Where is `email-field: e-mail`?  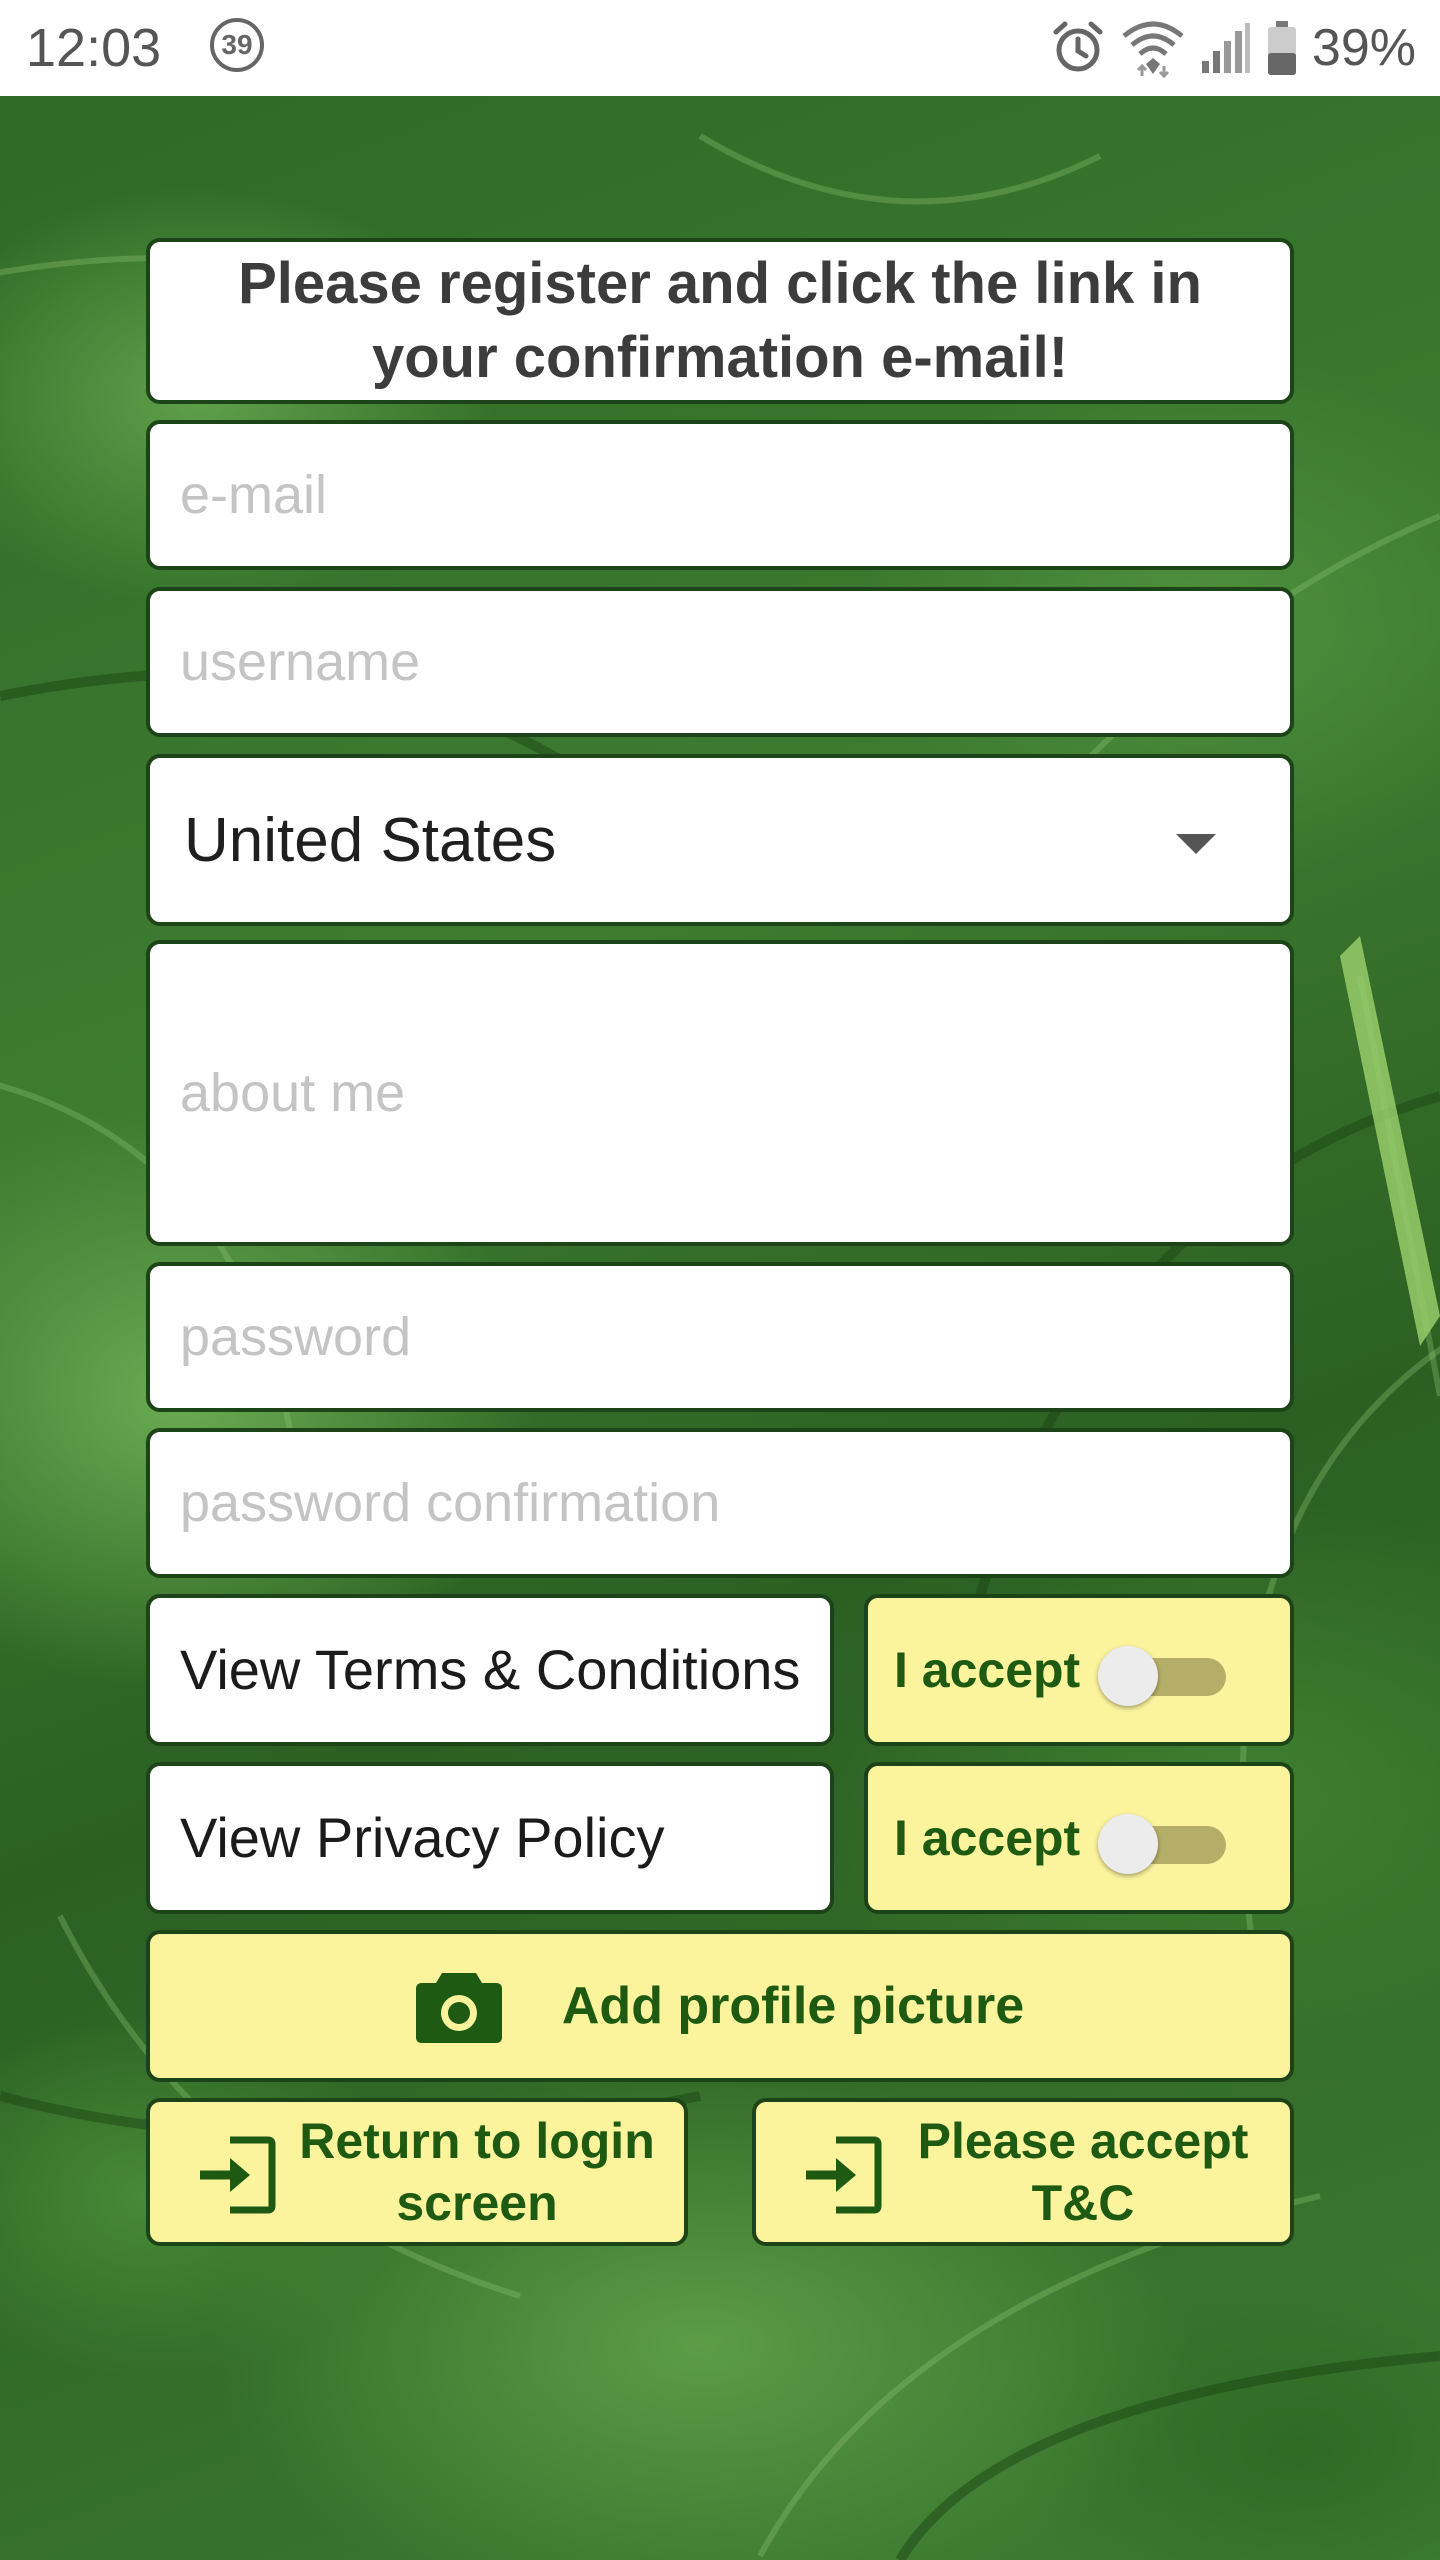 email-field: e-mail is located at coordinates (720, 495).